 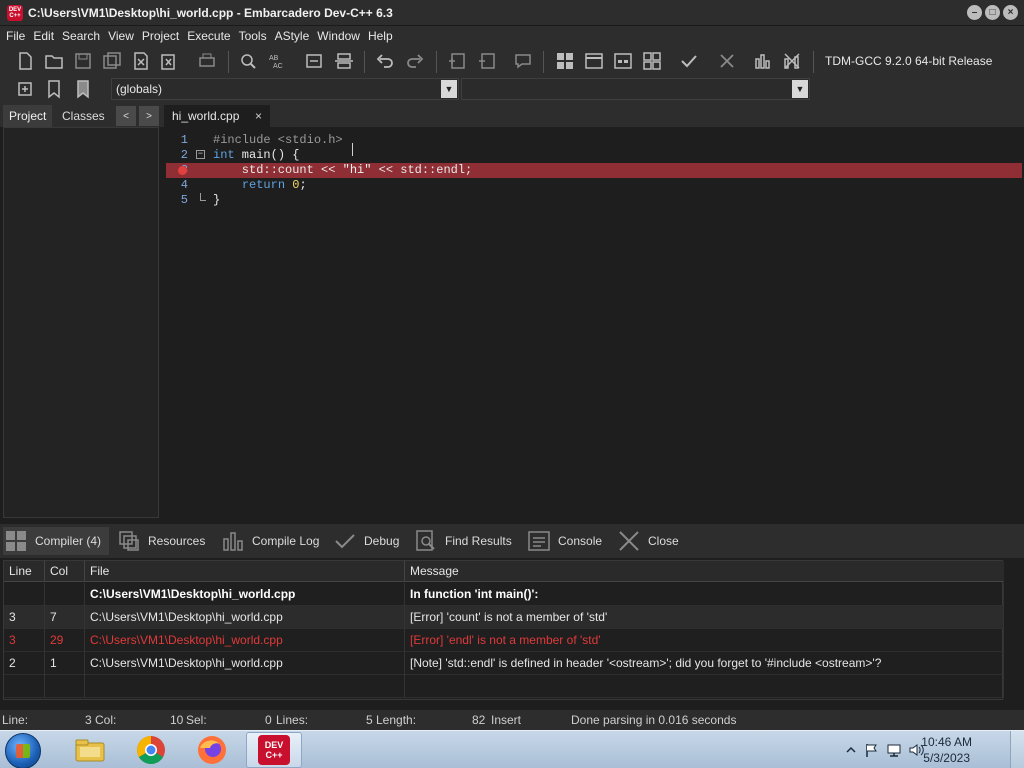 I want to click on show-hidden-icons-icon, so click(x=851, y=750).